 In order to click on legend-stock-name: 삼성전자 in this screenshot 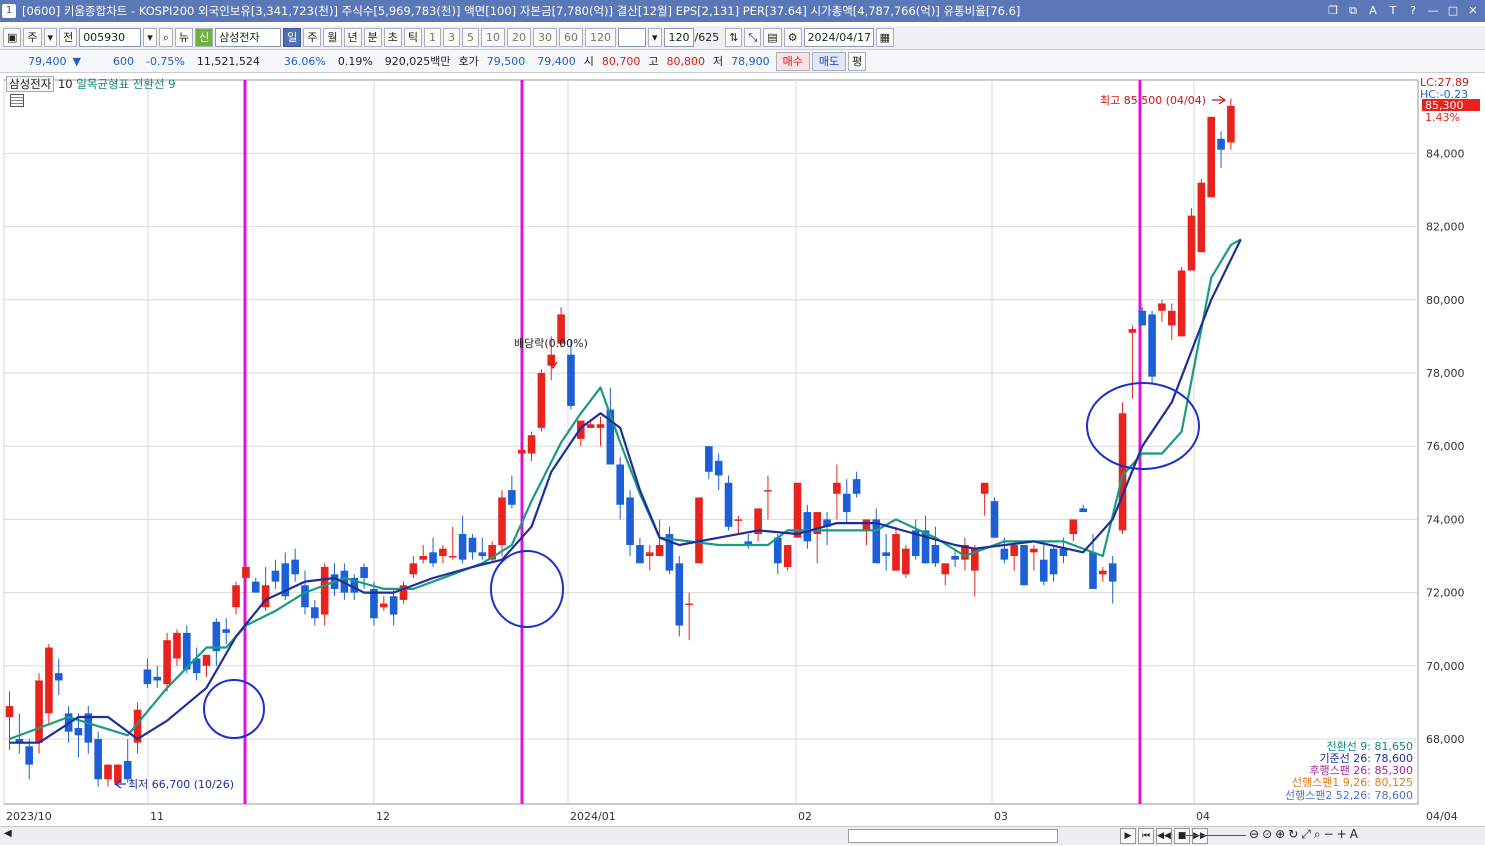, I will do `click(30, 84)`.